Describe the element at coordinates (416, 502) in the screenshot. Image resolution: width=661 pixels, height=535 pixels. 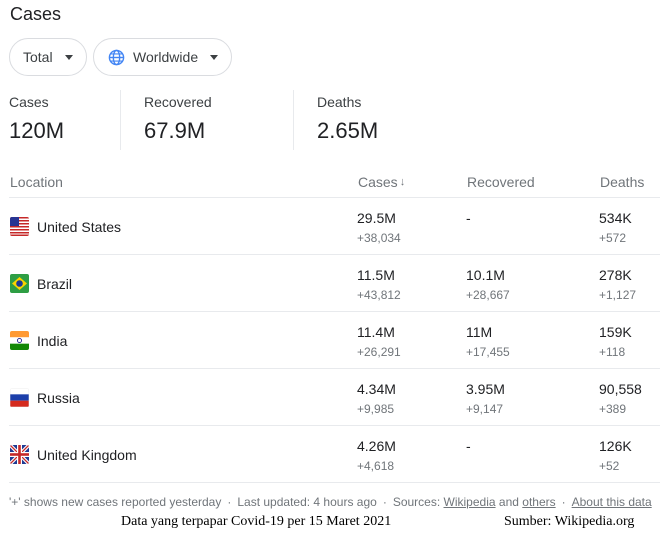
I see `footer-sources-label: Sources:` at that location.